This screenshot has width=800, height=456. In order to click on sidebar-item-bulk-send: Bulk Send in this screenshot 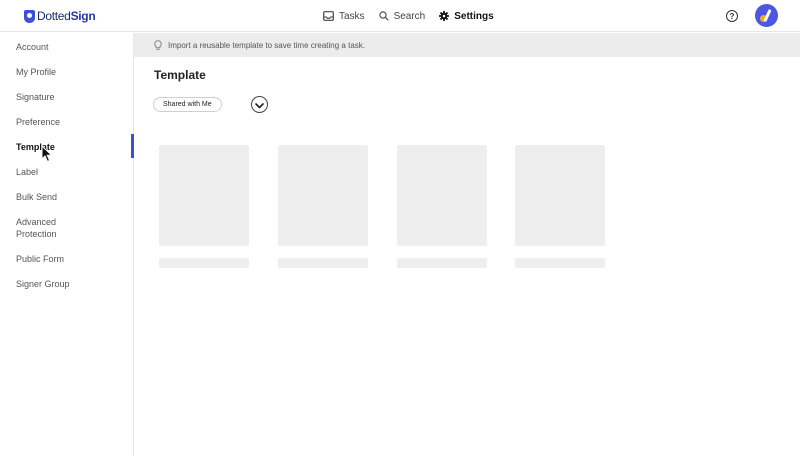, I will do `click(71, 197)`.